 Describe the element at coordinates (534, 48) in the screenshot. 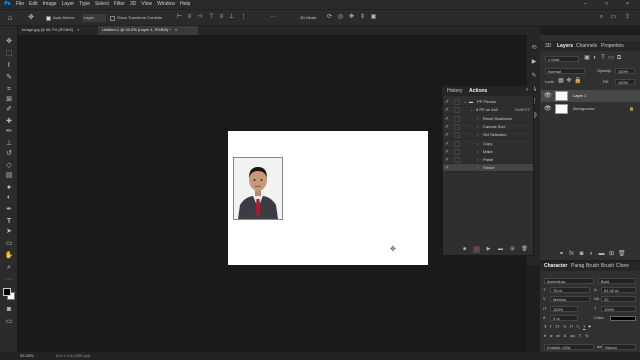

I see `history-panel-icon: ⟲` at that location.